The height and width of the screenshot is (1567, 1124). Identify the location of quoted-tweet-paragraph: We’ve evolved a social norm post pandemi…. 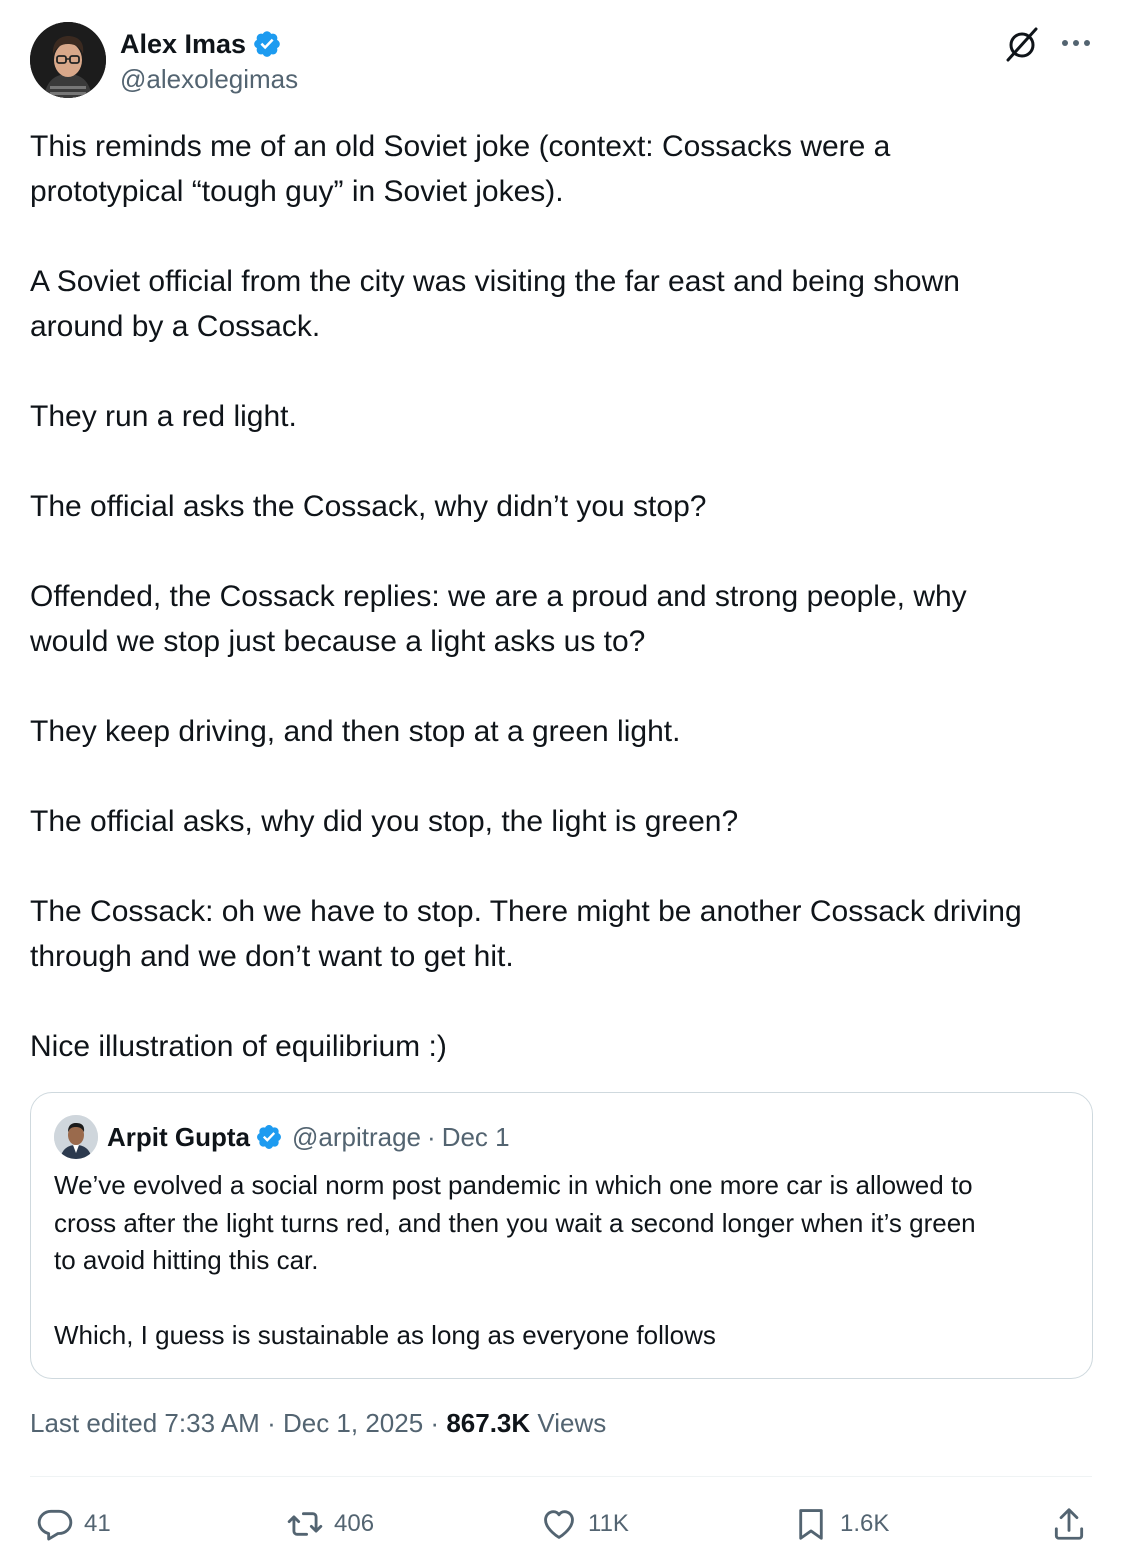
(515, 1222).